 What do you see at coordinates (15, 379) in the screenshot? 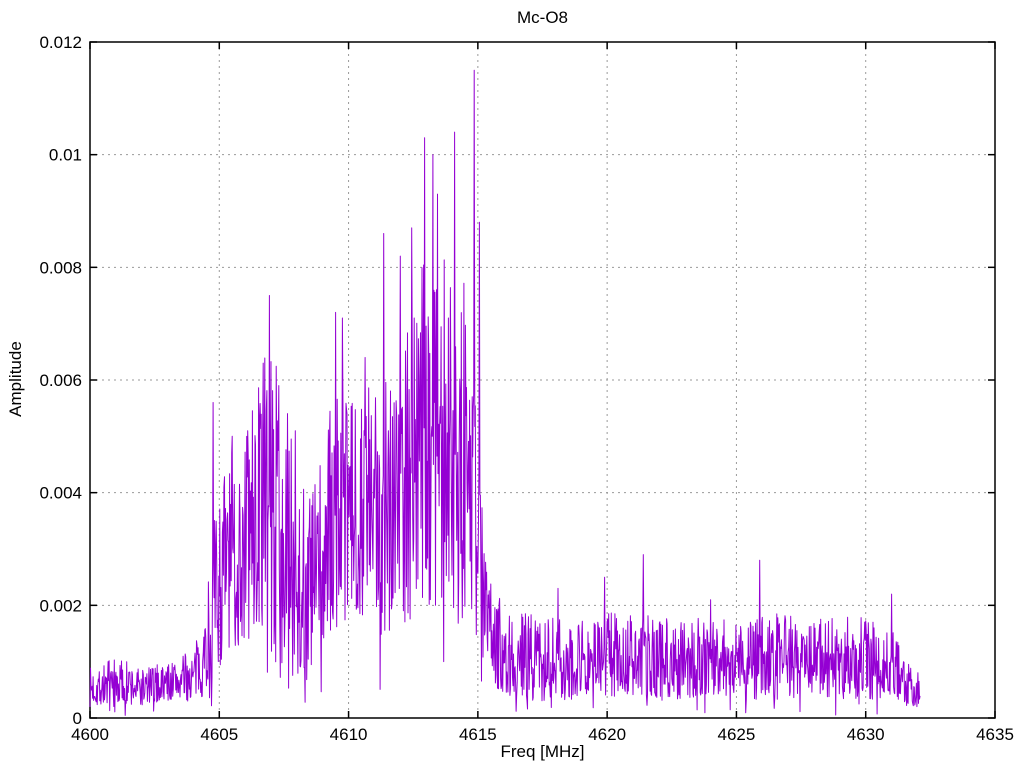
I see `y-axis-label: Amplitude` at bounding box center [15, 379].